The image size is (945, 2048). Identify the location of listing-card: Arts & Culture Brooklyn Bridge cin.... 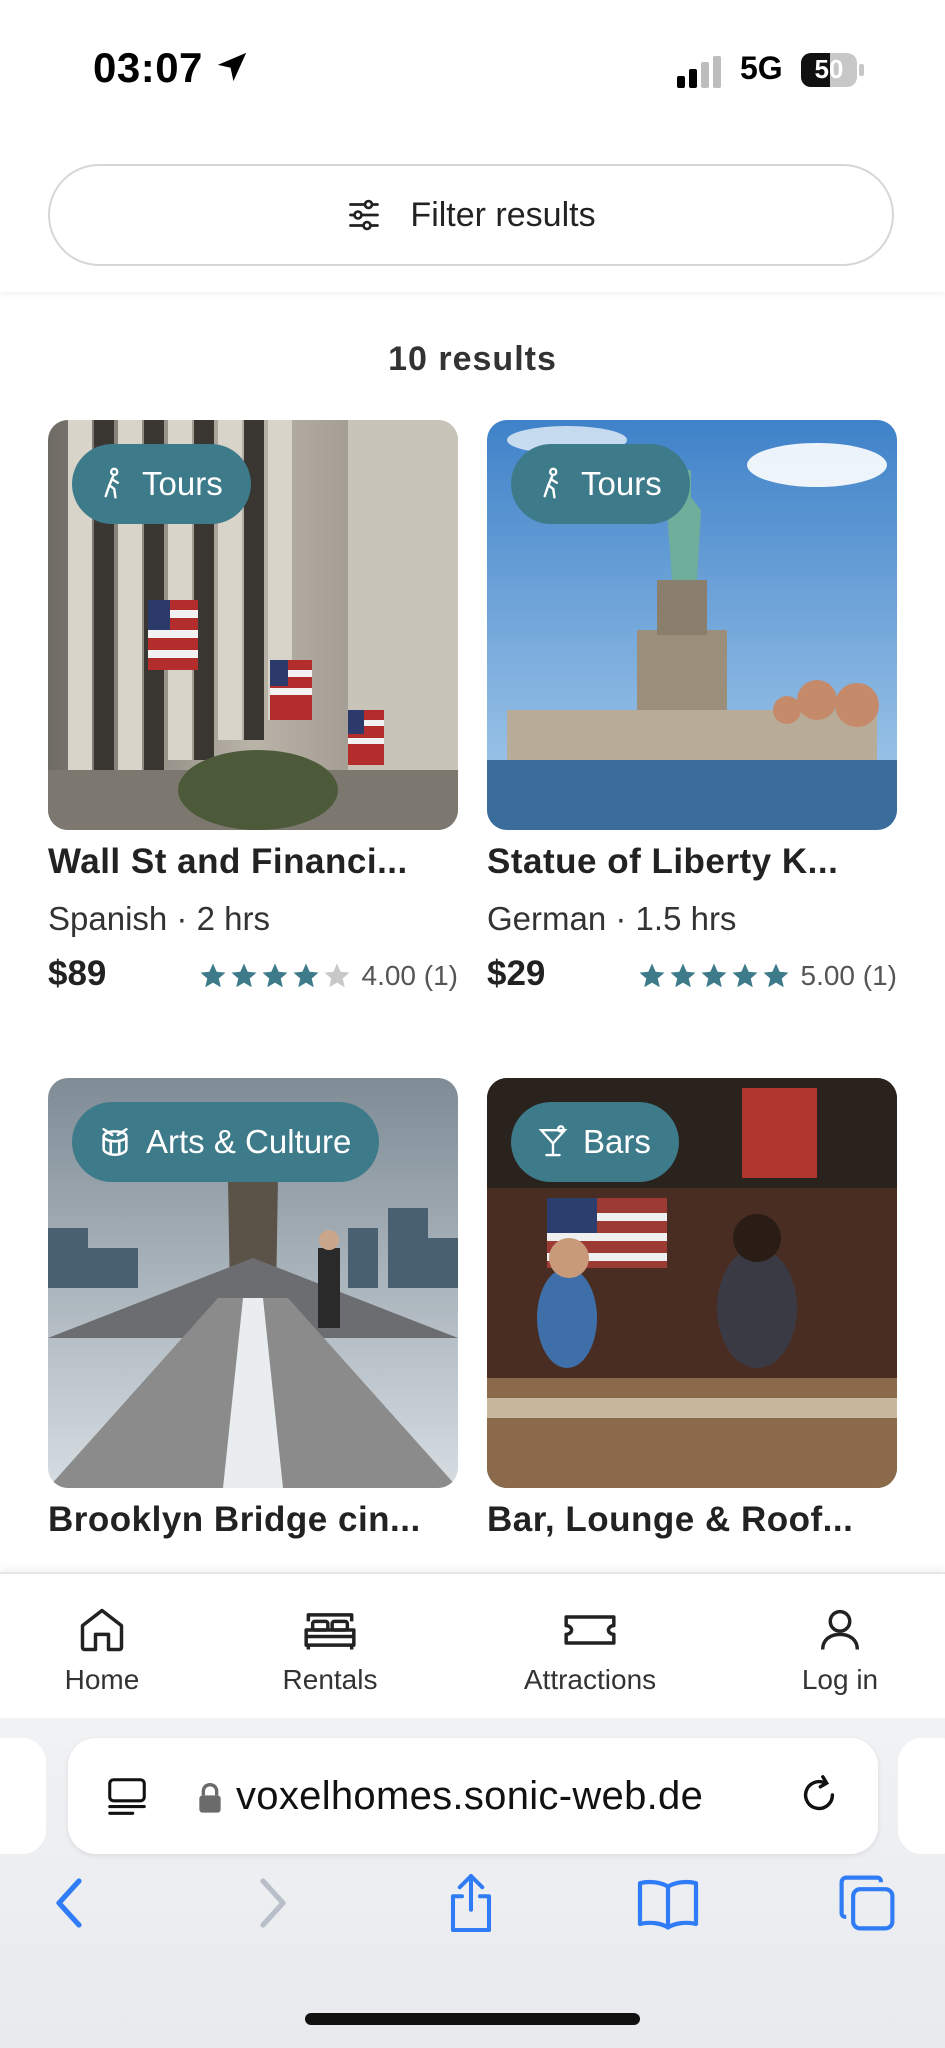
(253, 1328).